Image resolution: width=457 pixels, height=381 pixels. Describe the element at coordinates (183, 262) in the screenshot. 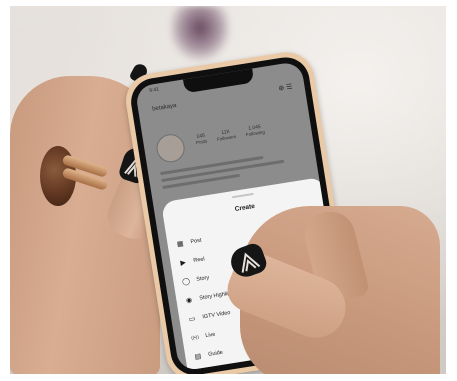

I see `reel-icon: ▶` at that location.